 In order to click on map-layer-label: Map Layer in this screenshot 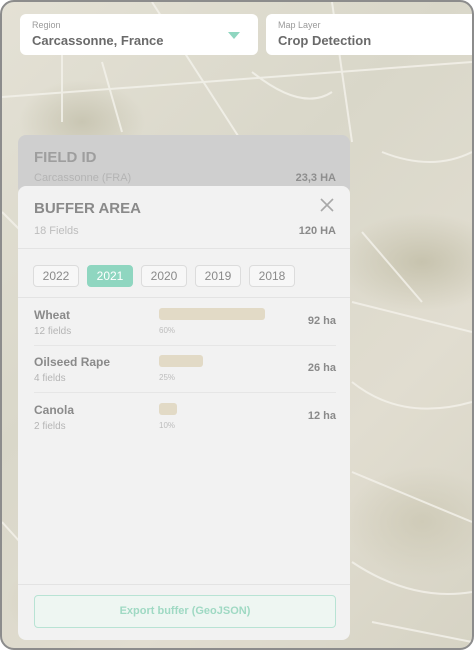, I will do `click(299, 25)`.